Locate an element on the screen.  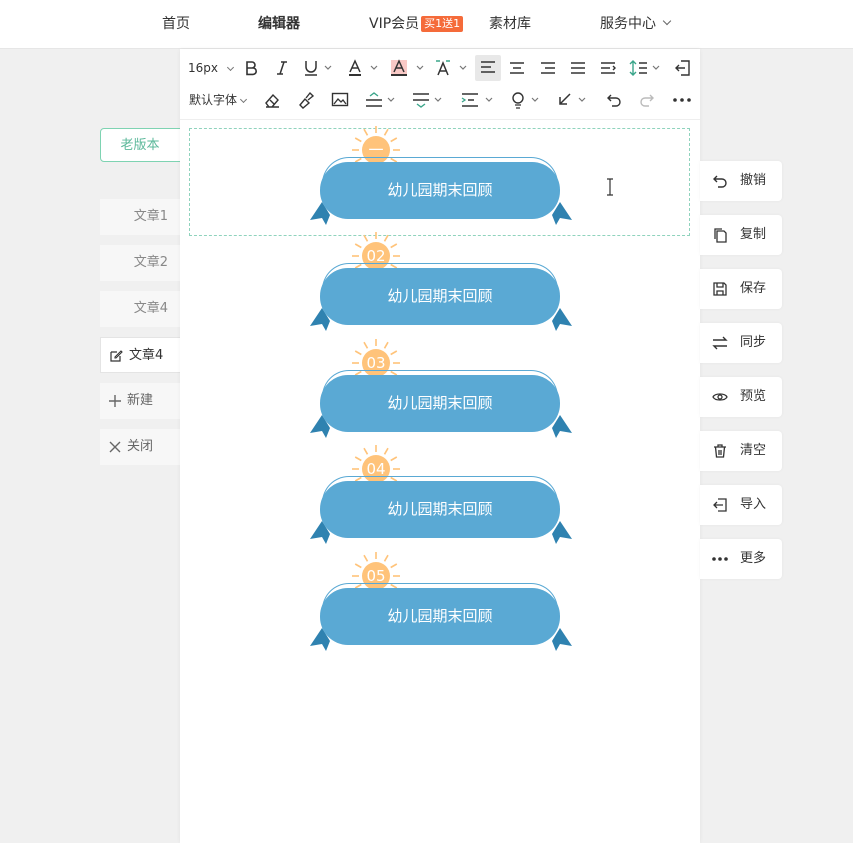
font-family-select: 默认字体 is located at coordinates (218, 100).